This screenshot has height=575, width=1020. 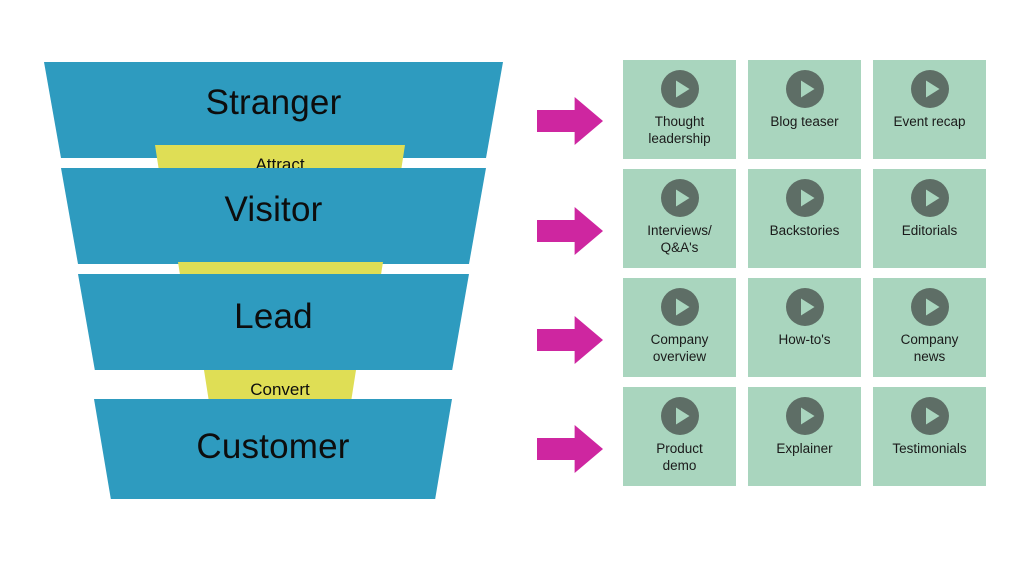 What do you see at coordinates (679, 130) in the screenshot?
I see `content-card-label: Thought leadership` at bounding box center [679, 130].